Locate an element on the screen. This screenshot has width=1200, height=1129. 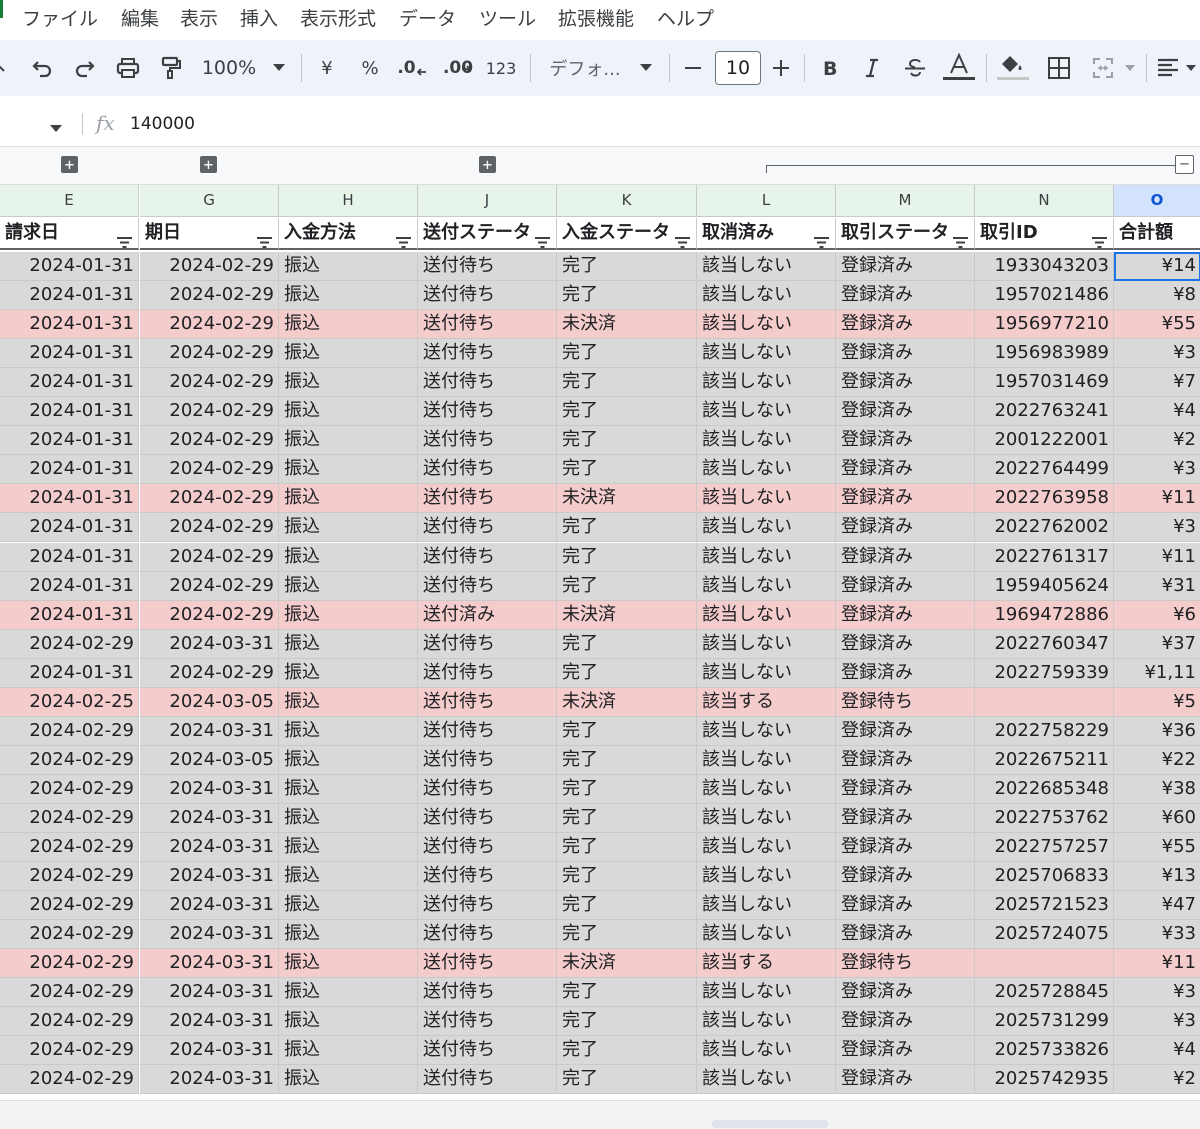
table-cell-n: 2025731299 is located at coordinates (1044, 1022).